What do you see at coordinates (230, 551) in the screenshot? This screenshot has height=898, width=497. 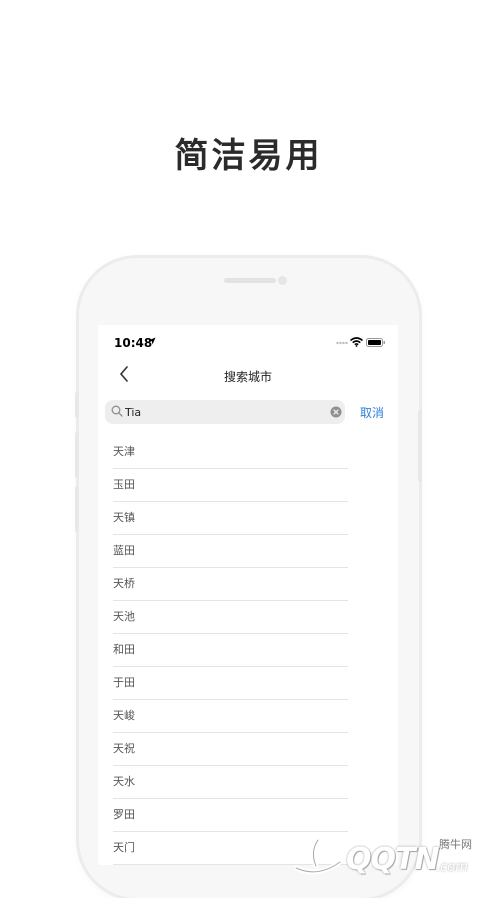 I see `list-item: 蓝田` at bounding box center [230, 551].